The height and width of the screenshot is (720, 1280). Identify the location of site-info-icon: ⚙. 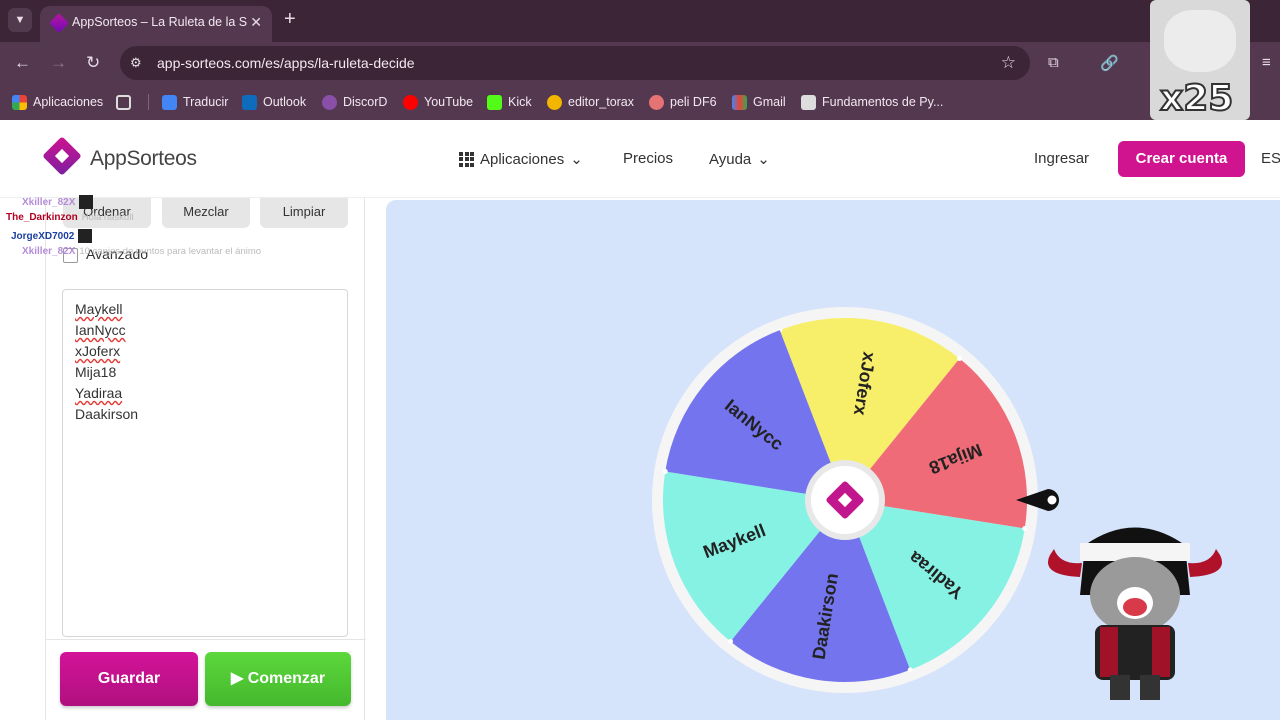
(136, 63).